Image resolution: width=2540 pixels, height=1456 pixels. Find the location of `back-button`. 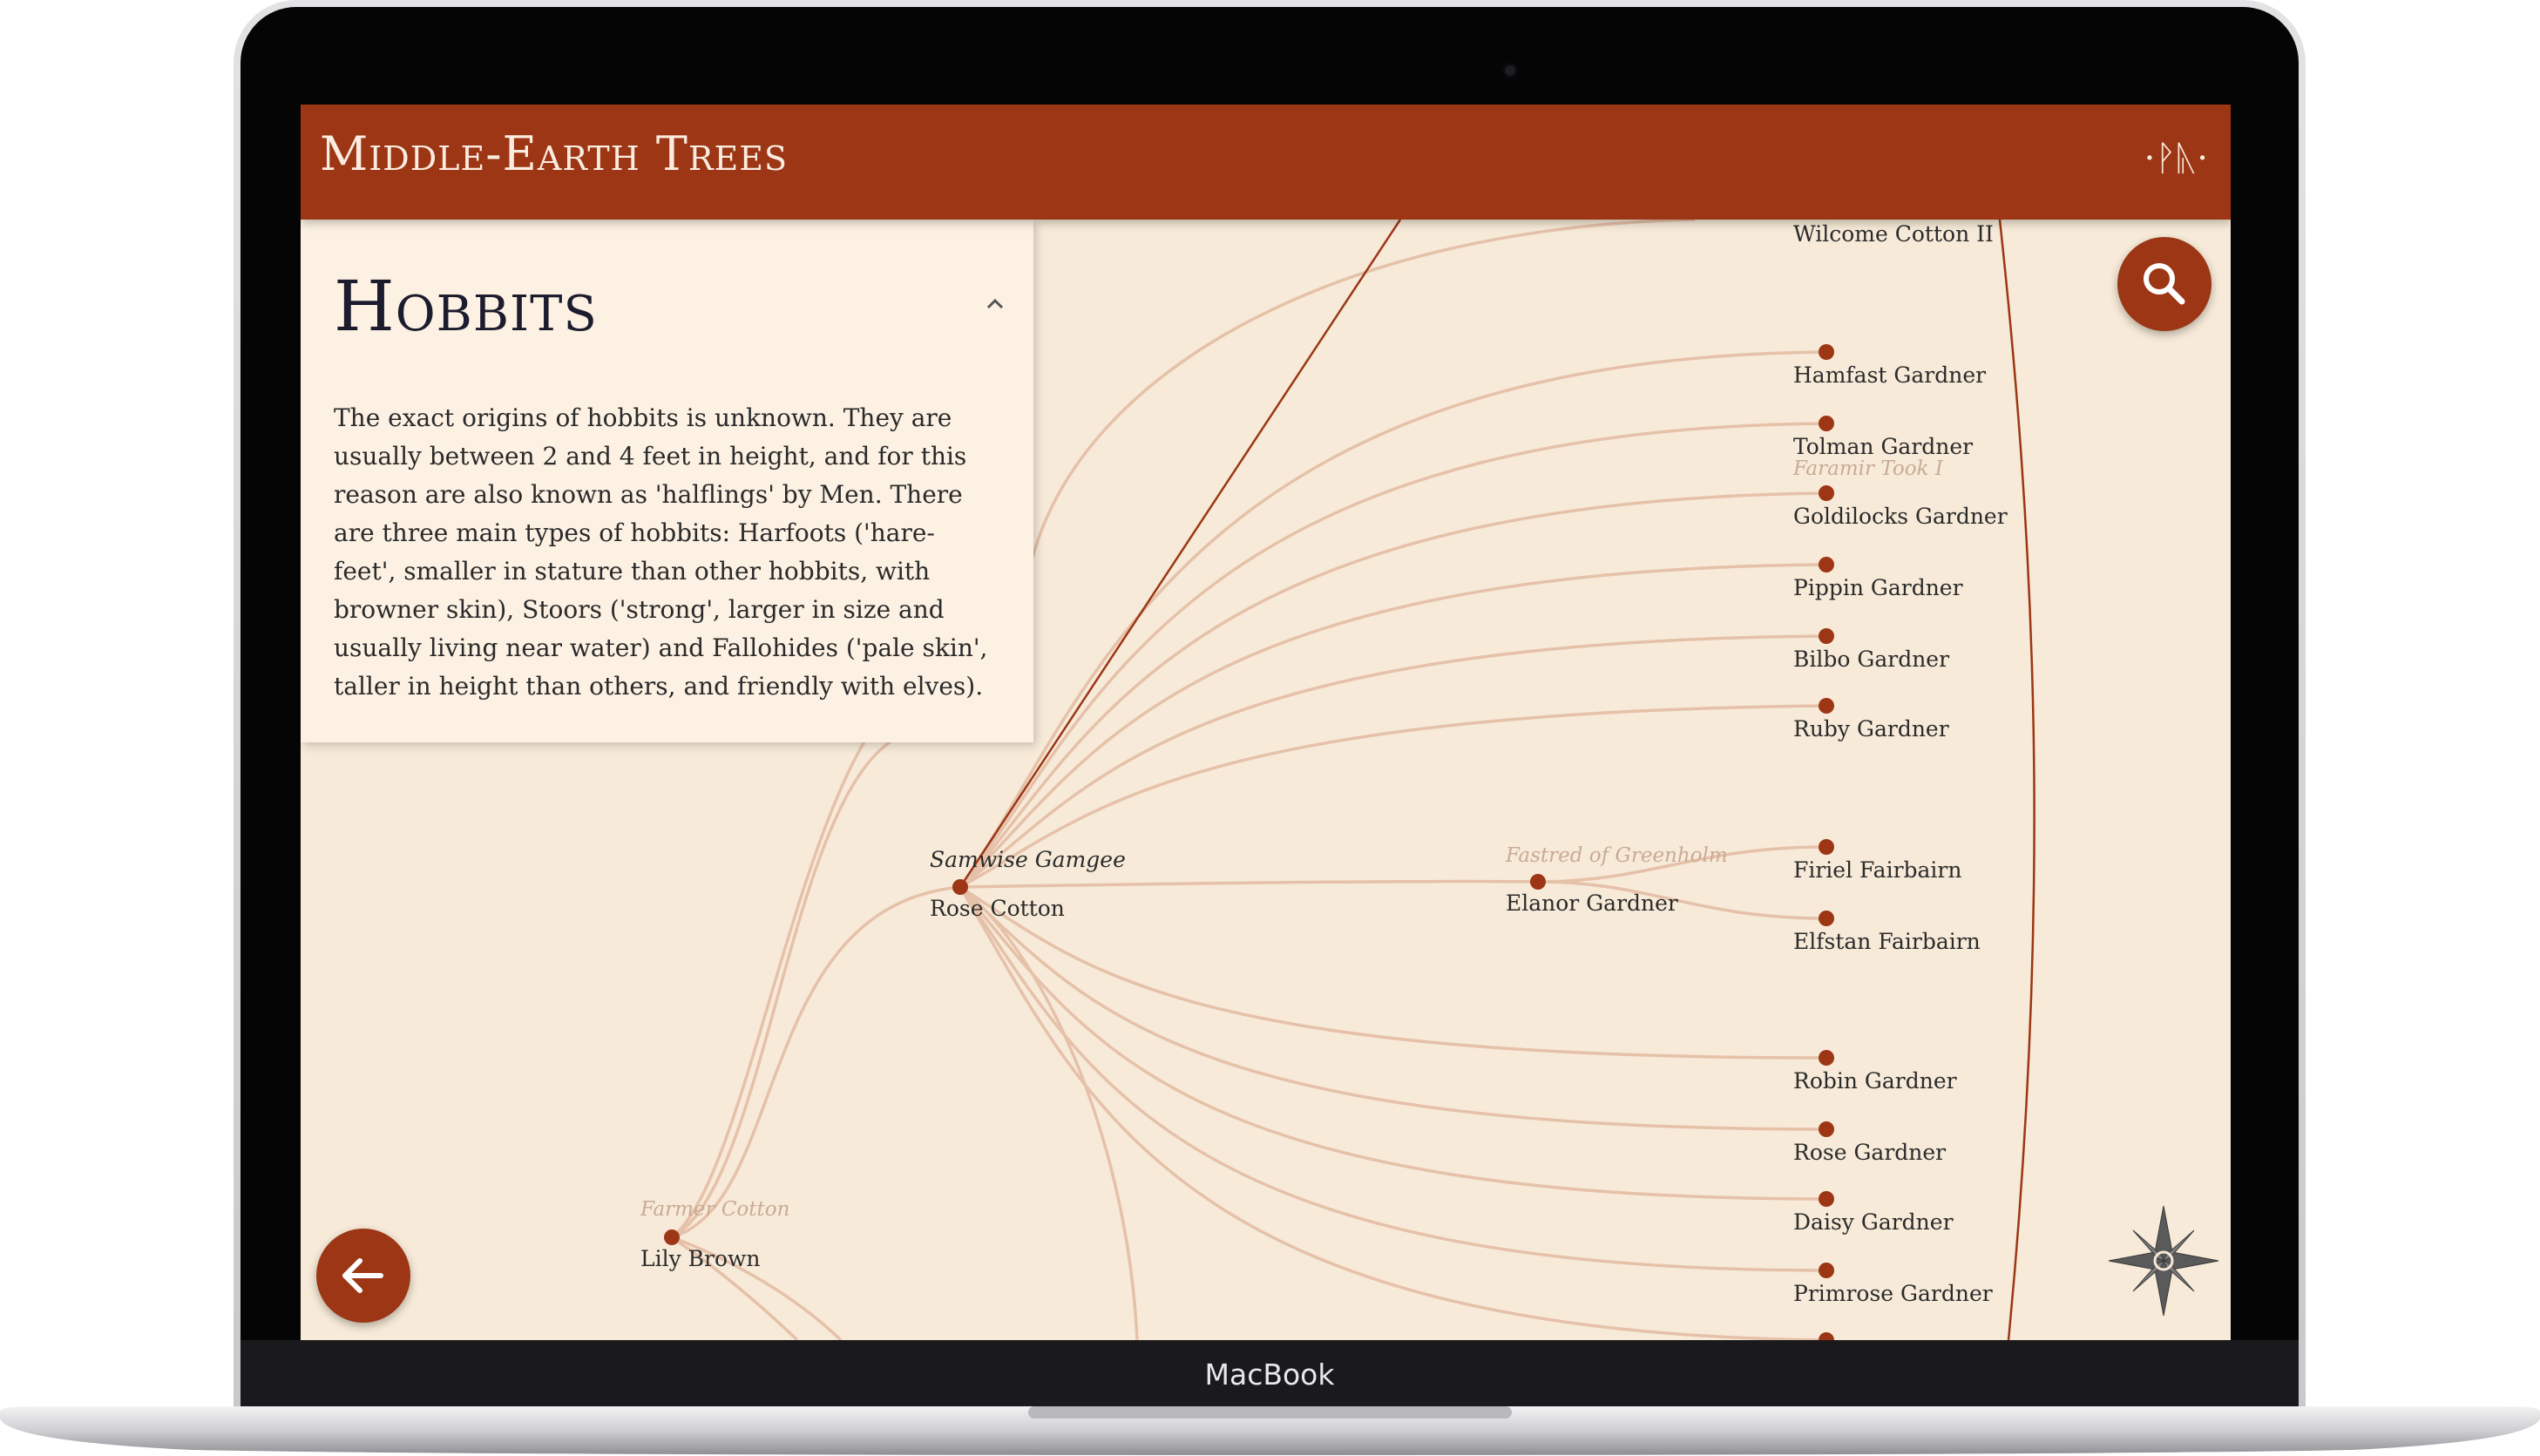

back-button is located at coordinates (363, 1276).